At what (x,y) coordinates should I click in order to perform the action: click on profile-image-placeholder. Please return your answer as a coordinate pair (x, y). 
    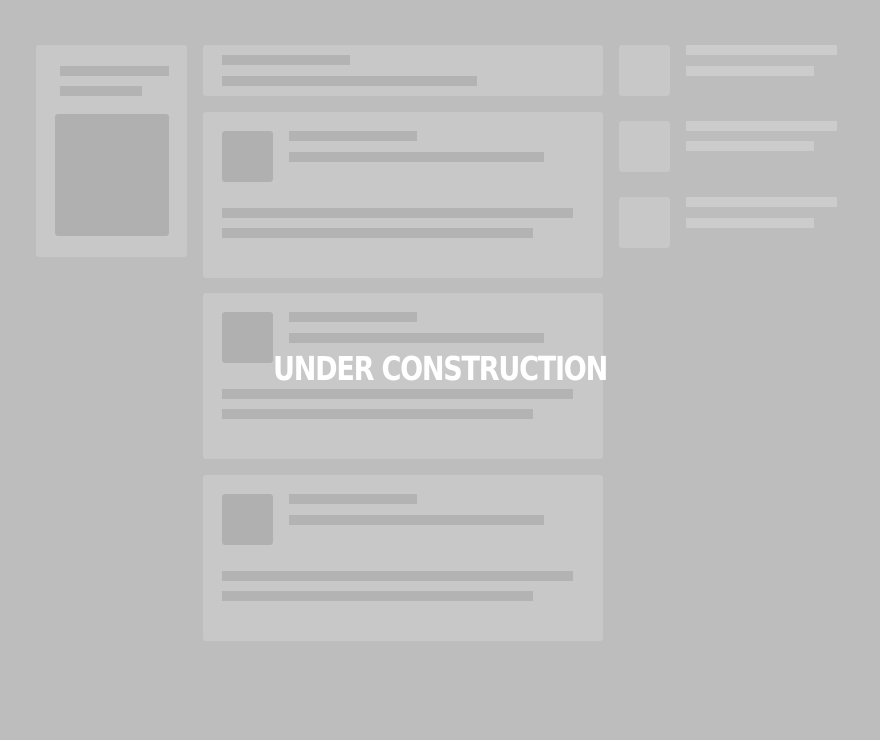
    Looking at the image, I should click on (112, 175).